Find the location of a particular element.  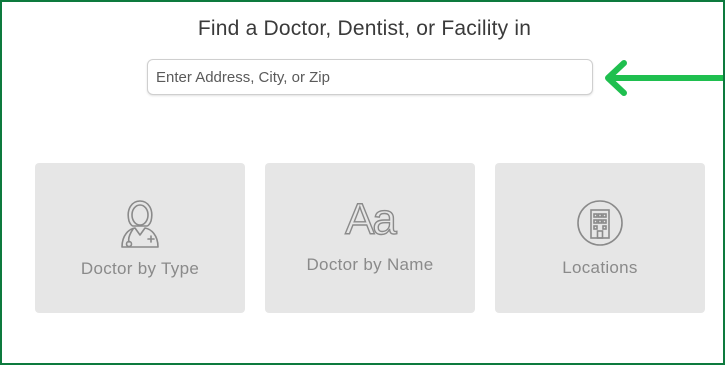

tile-label: Doctor by Type is located at coordinates (140, 268).